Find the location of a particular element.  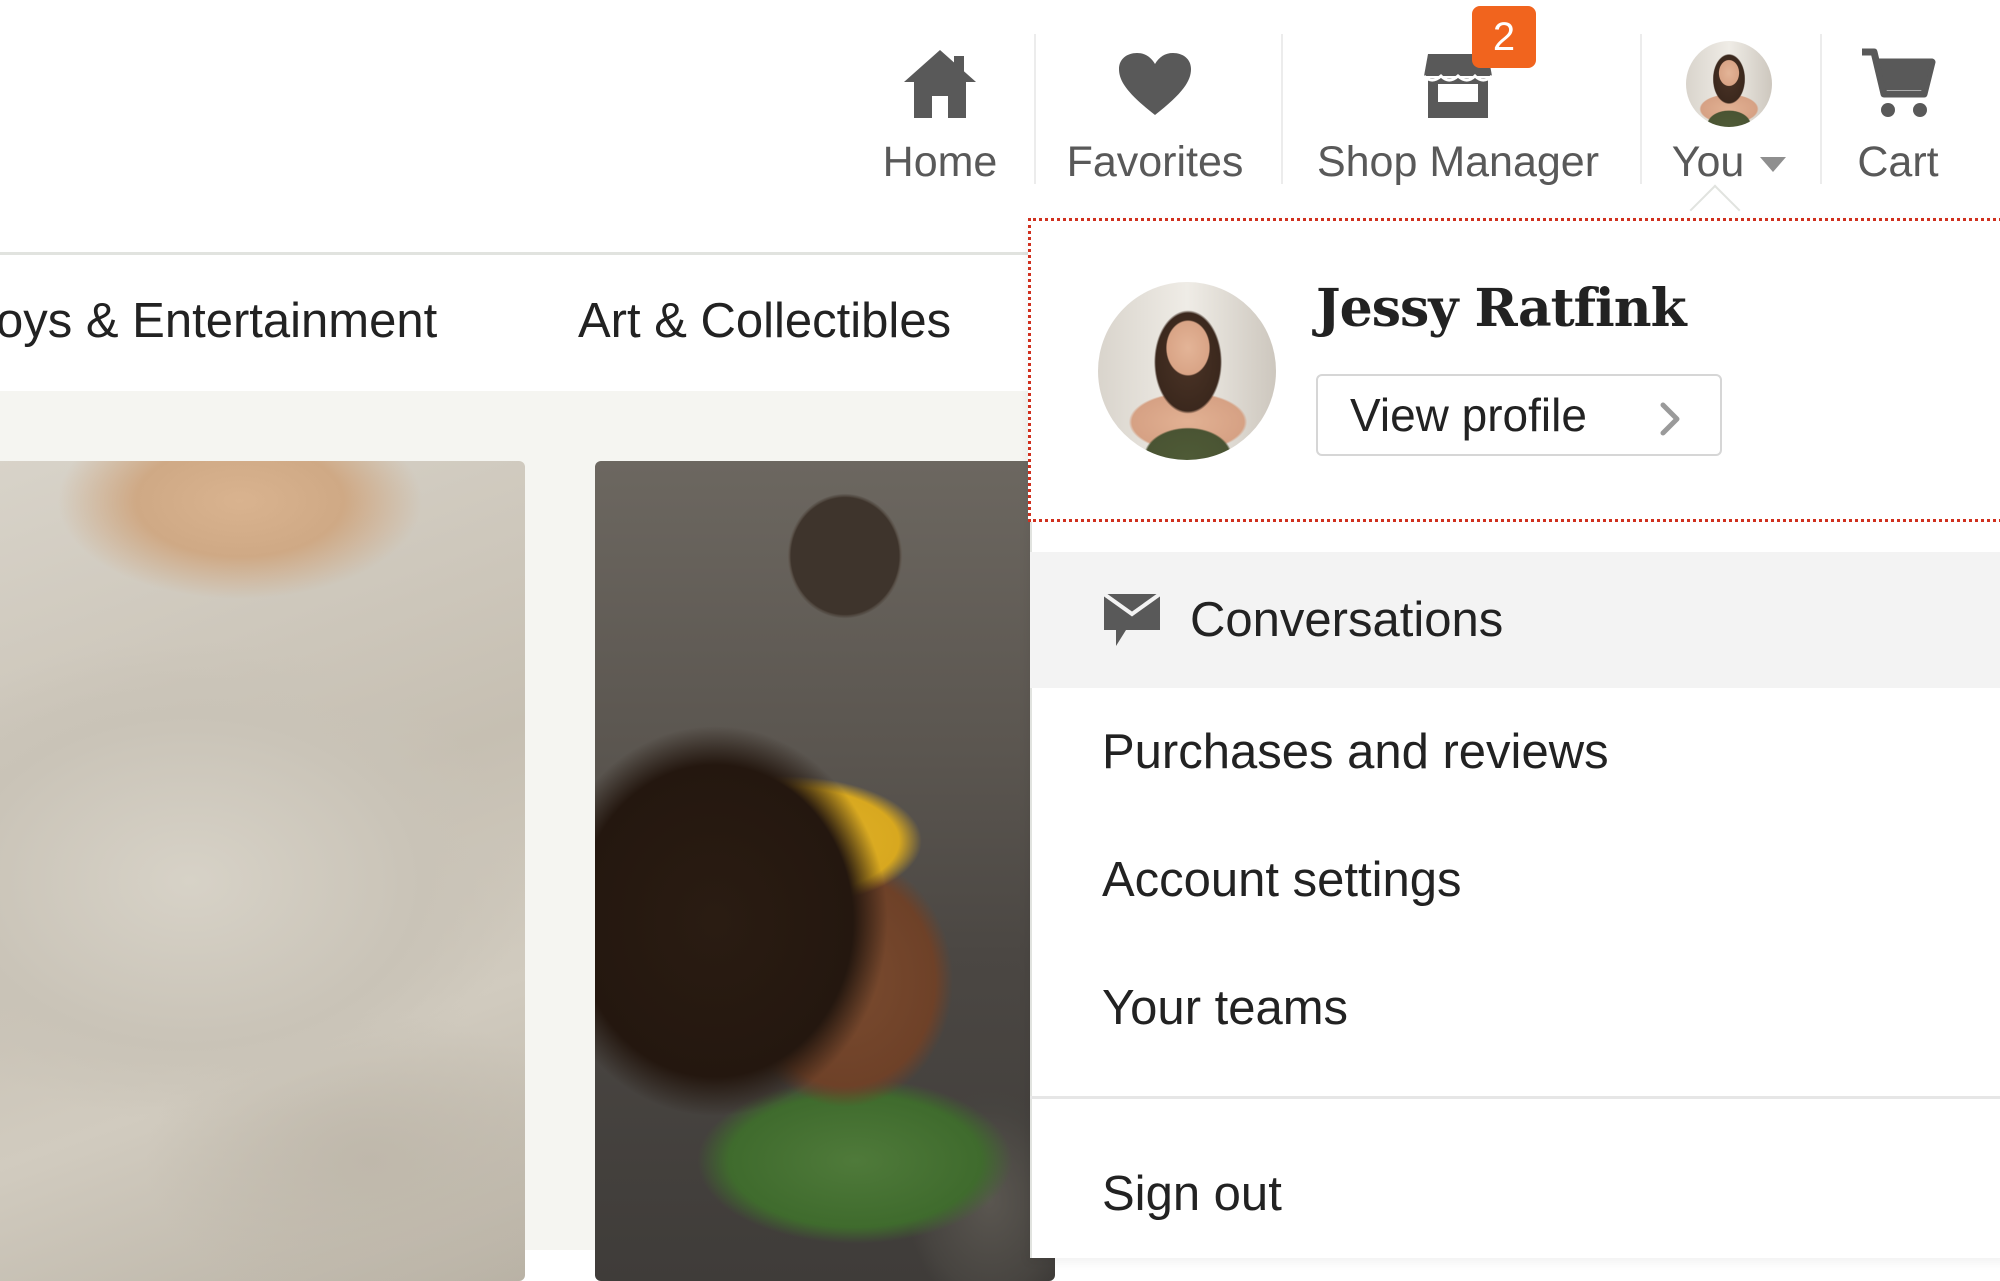

menu-item-label: Purchases and reviews is located at coordinates (1355, 752).